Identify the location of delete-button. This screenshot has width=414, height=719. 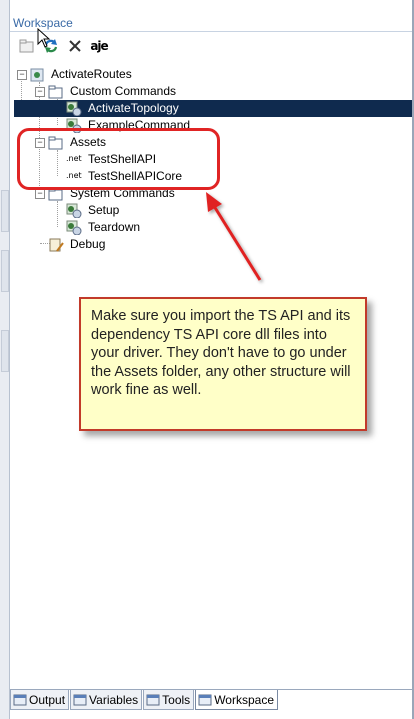
(75, 46).